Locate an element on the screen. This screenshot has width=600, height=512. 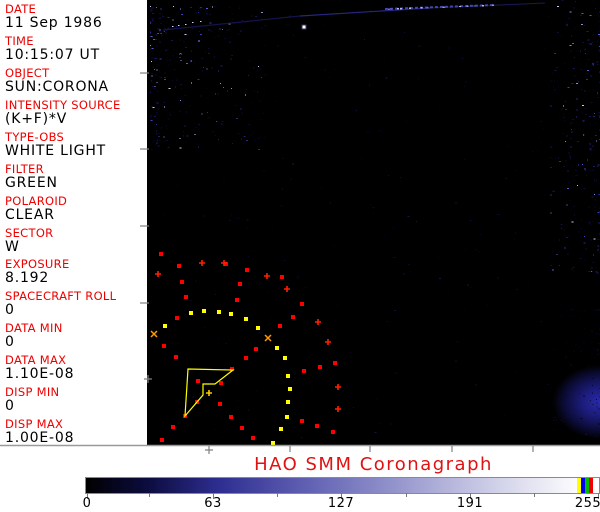
field-value: 10:15:07 UT is located at coordinates (52, 55).